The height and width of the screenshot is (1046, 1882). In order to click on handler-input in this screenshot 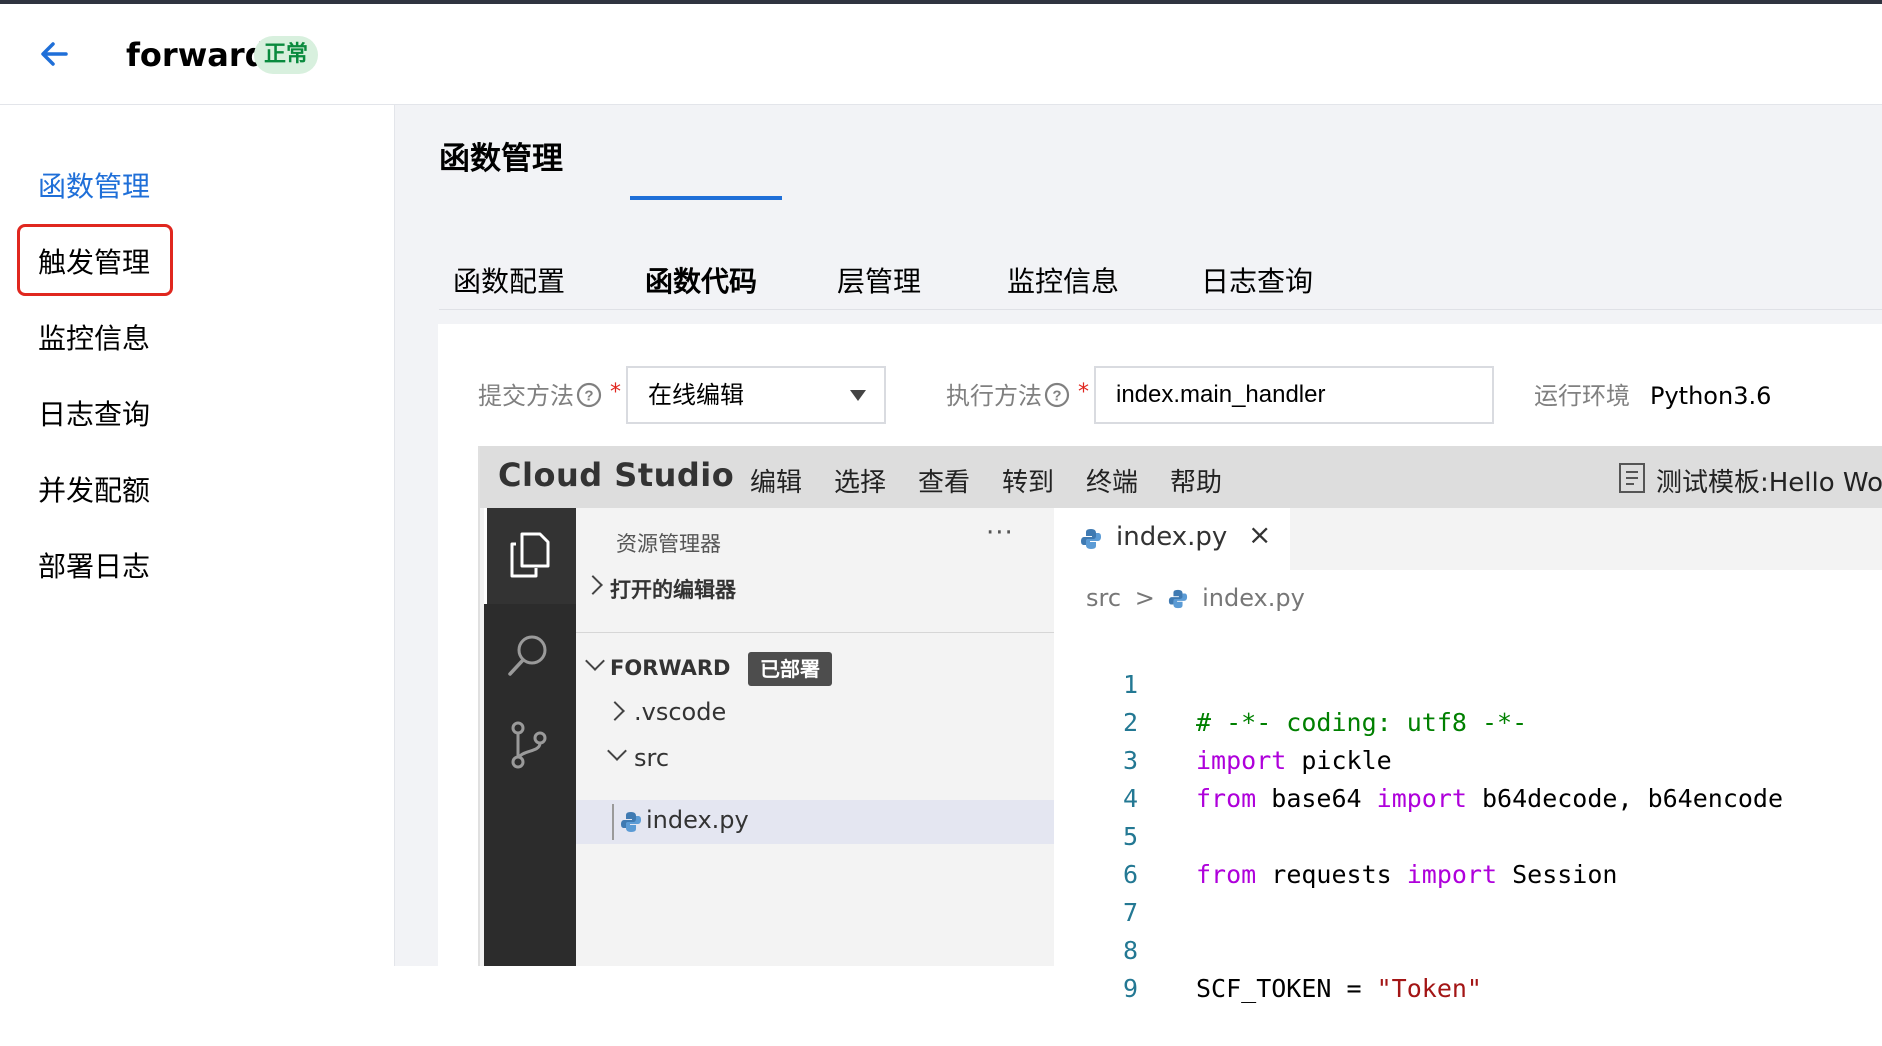, I will do `click(1286, 395)`.